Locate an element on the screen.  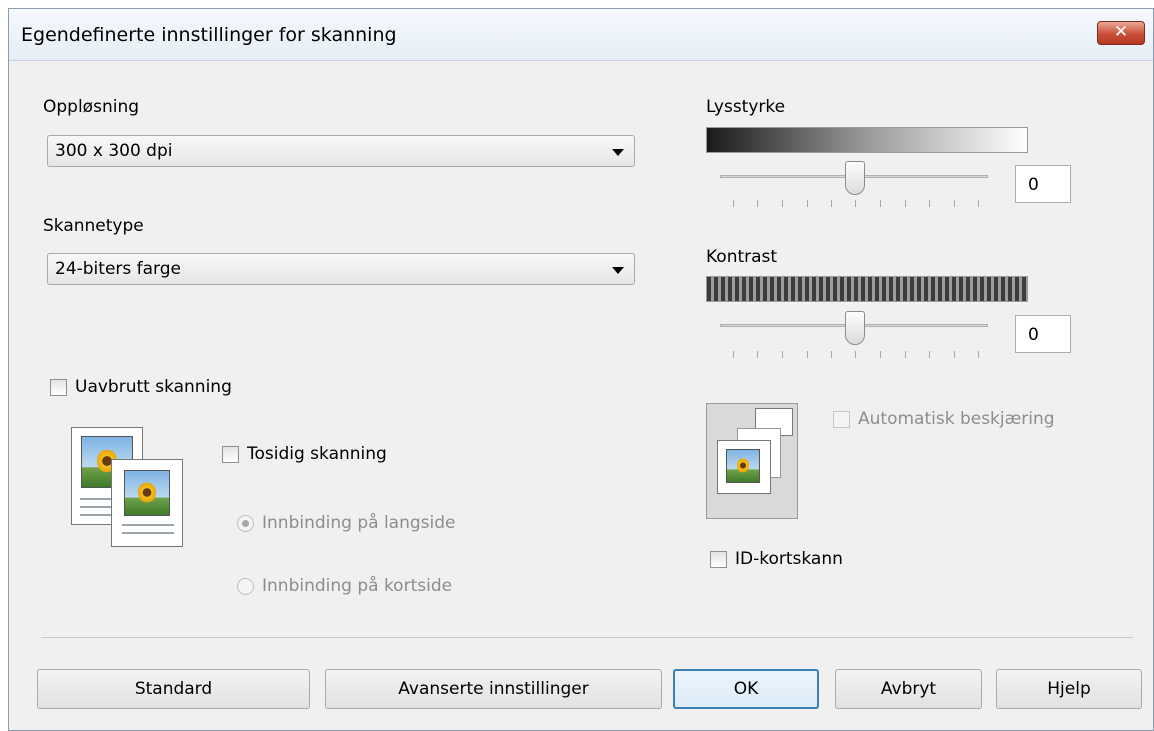
id-card-scan-checkbox is located at coordinates (718, 559).